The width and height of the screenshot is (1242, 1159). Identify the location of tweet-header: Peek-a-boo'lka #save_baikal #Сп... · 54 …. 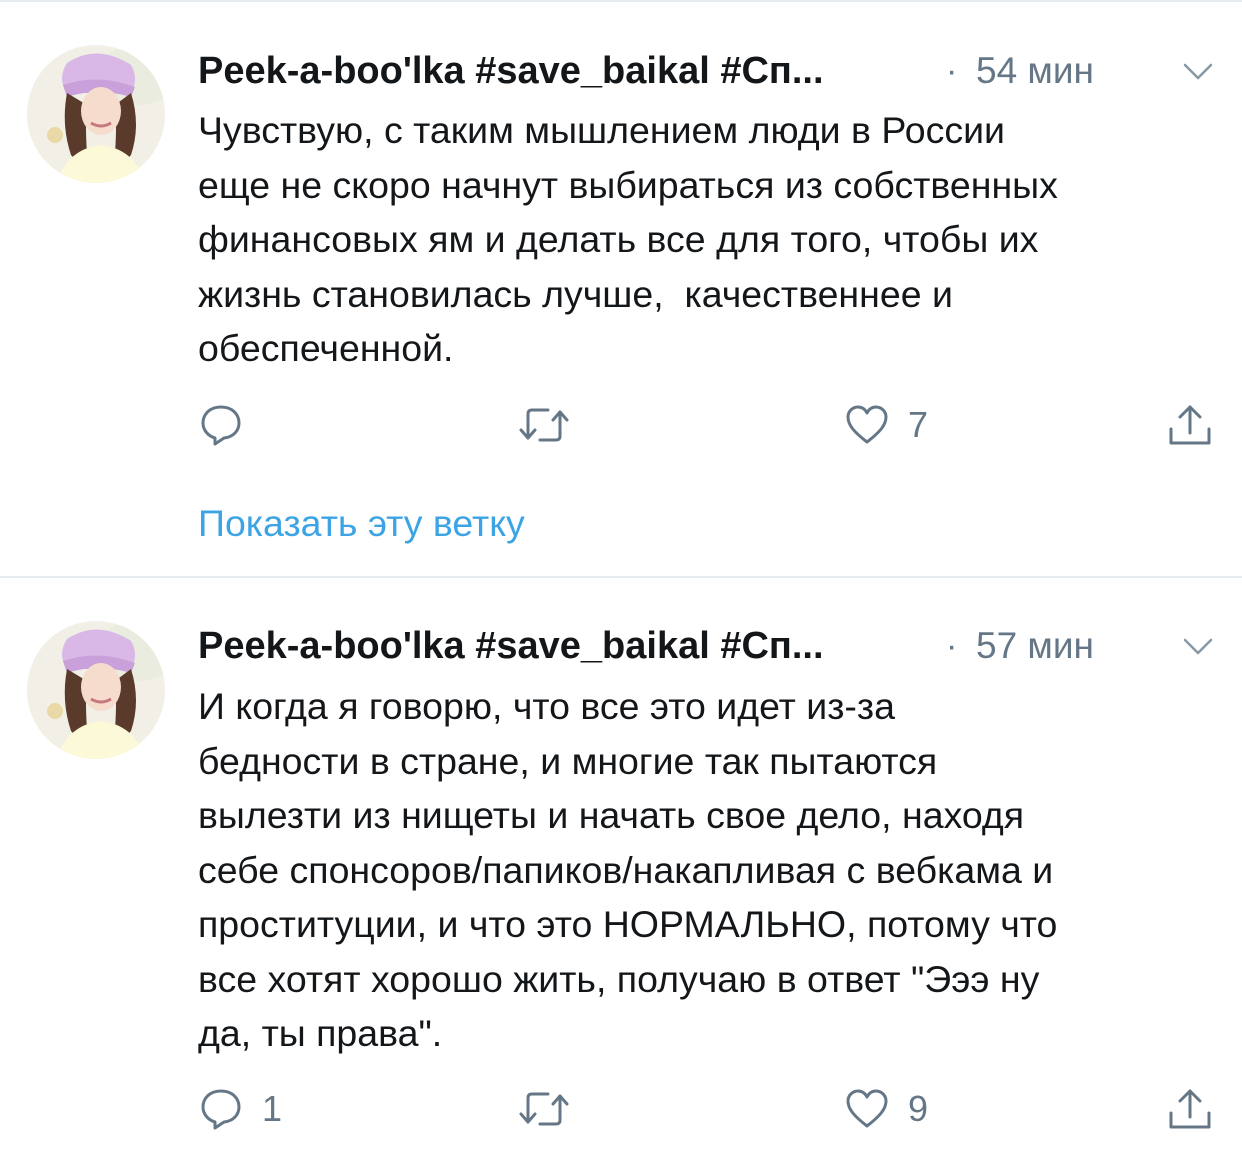
(707, 71).